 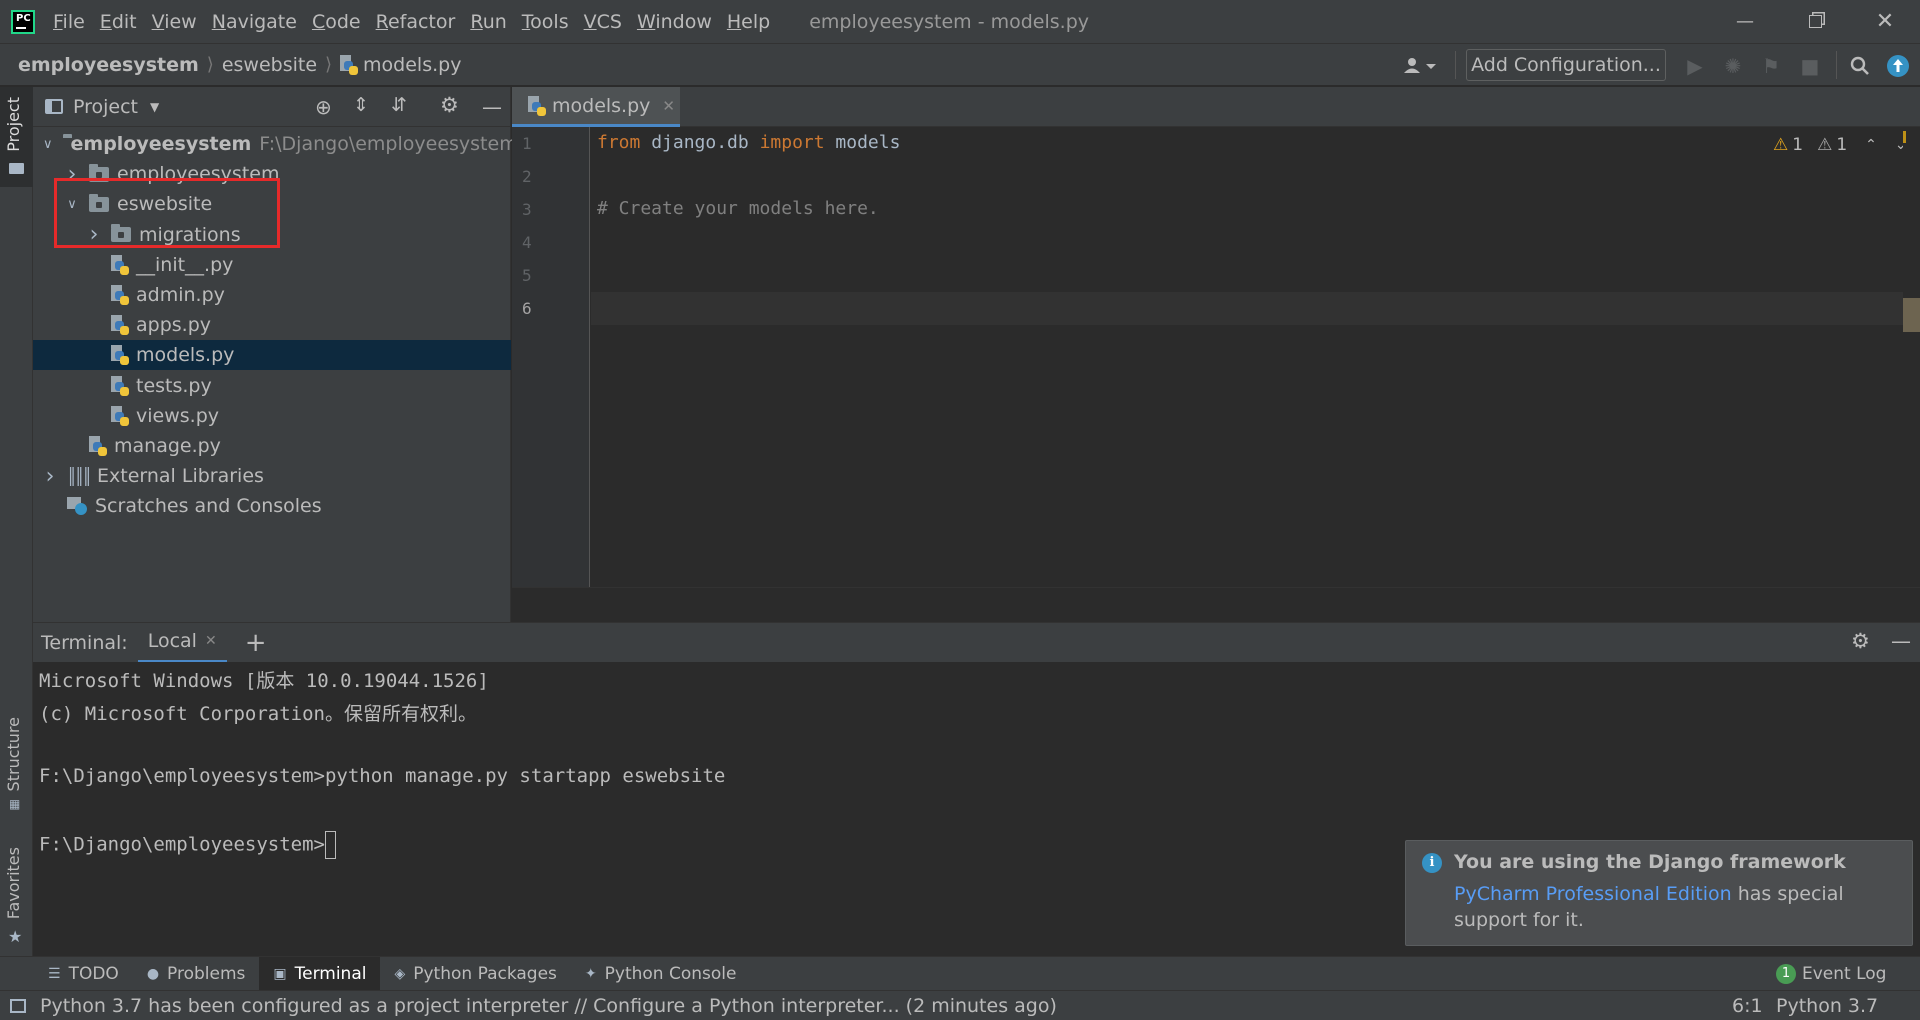 I want to click on info-icon: i, so click(x=1432, y=863).